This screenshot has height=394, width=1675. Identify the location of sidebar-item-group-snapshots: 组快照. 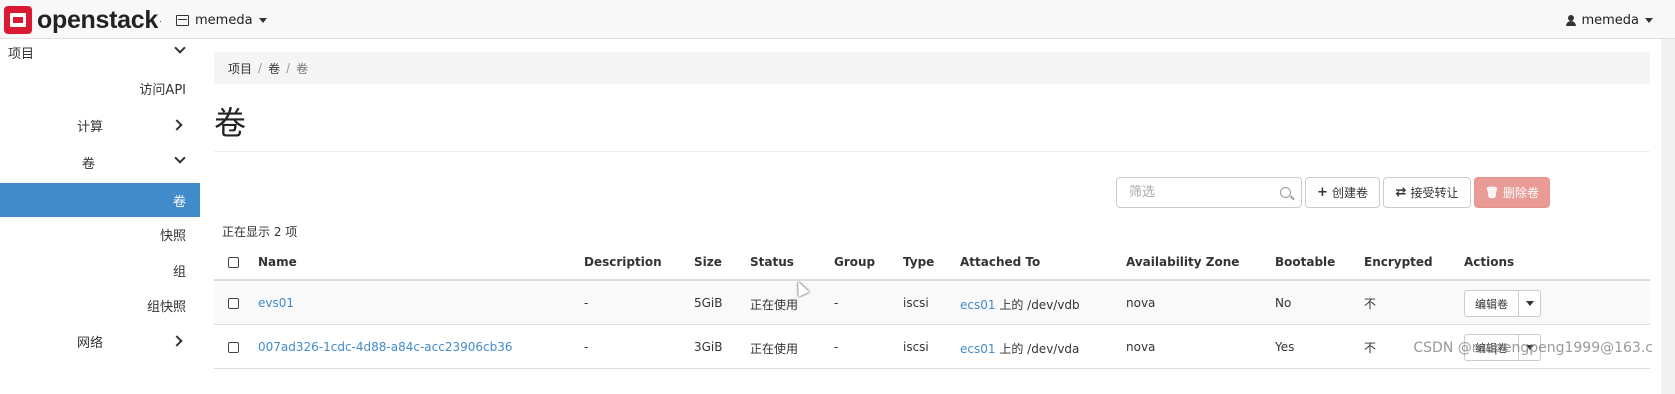
(100, 305).